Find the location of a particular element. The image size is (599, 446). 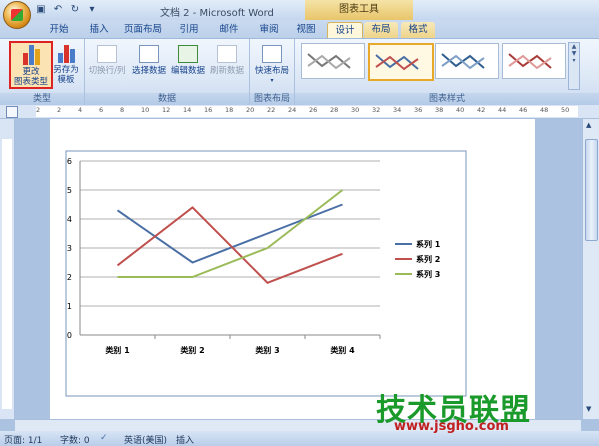

tab-mailings: 邮件 is located at coordinates (229, 30).